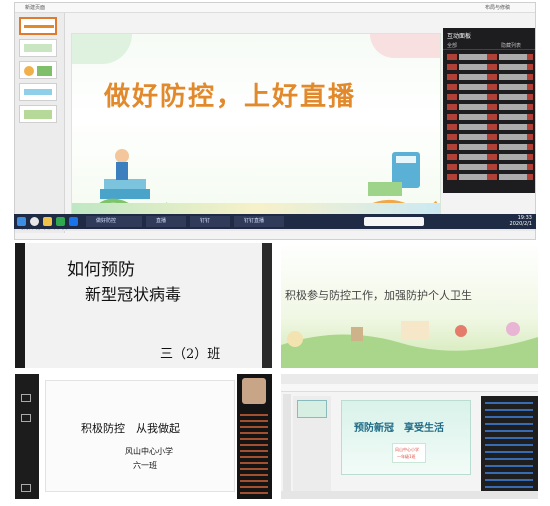  I want to click on slide-thumb-active, so click(312, 409).